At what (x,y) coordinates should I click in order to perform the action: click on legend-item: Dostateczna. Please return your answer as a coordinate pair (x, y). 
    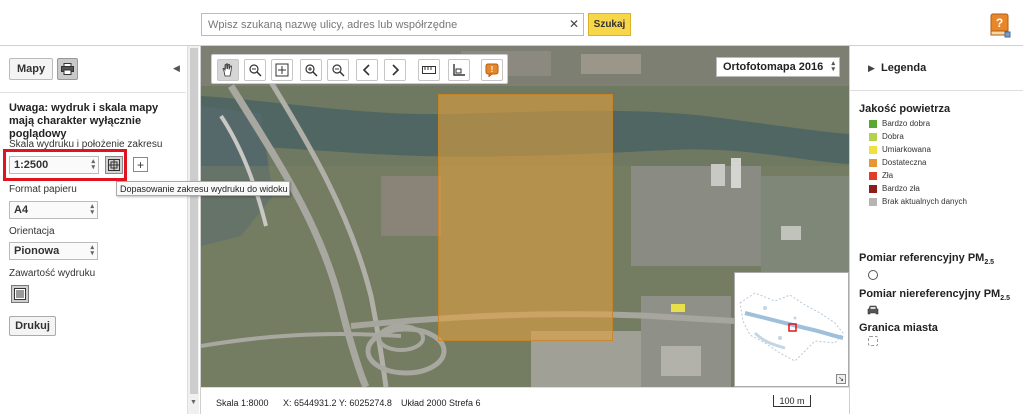
    Looking at the image, I should click on (897, 162).